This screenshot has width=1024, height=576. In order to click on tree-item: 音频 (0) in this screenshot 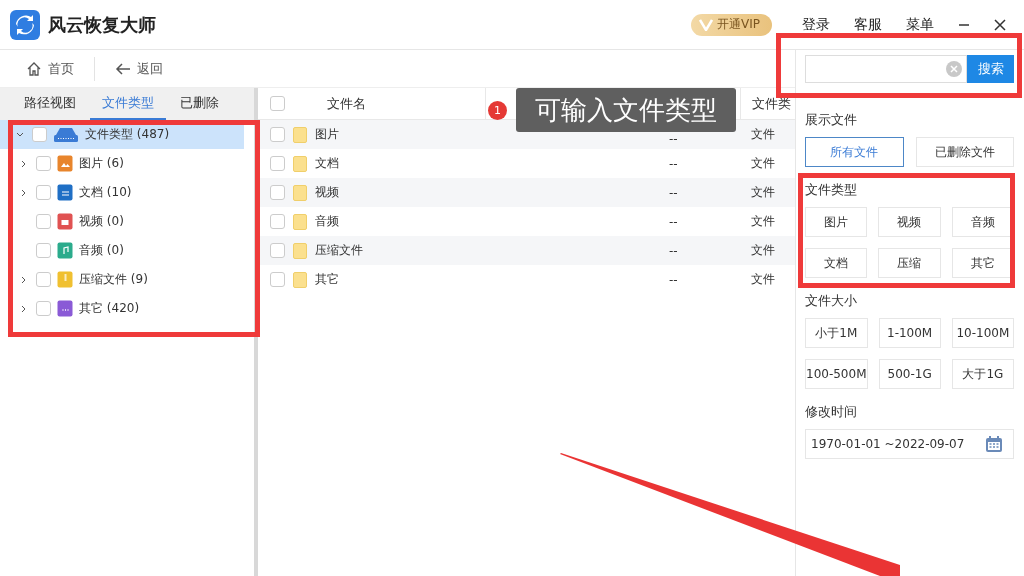, I will do `click(122, 250)`.